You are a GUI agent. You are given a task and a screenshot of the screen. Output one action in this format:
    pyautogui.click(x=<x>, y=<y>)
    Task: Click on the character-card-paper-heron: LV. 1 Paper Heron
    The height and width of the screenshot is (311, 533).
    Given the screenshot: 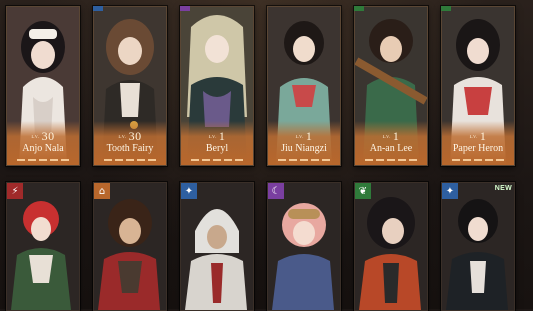 What is the action you would take?
    pyautogui.click(x=478, y=86)
    